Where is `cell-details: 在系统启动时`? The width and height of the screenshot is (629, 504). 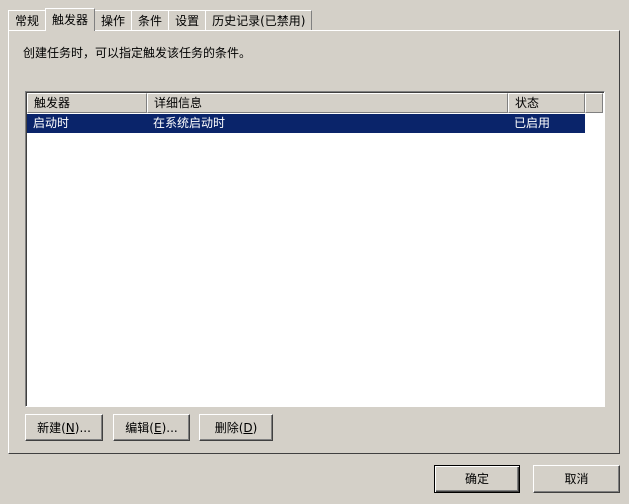 cell-details: 在系统启动时 is located at coordinates (189, 123).